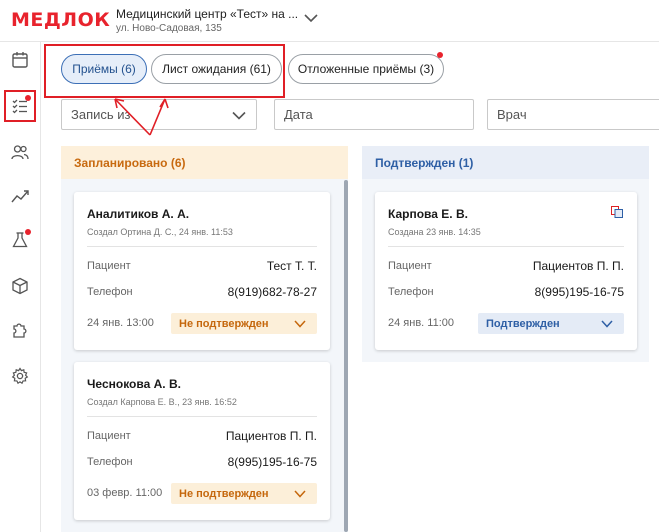 The height and width of the screenshot is (532, 659). What do you see at coordinates (162, 402) in the screenshot?
I see `card-created-info: Создал Карпова Е. В., 23 янв. 16:52` at bounding box center [162, 402].